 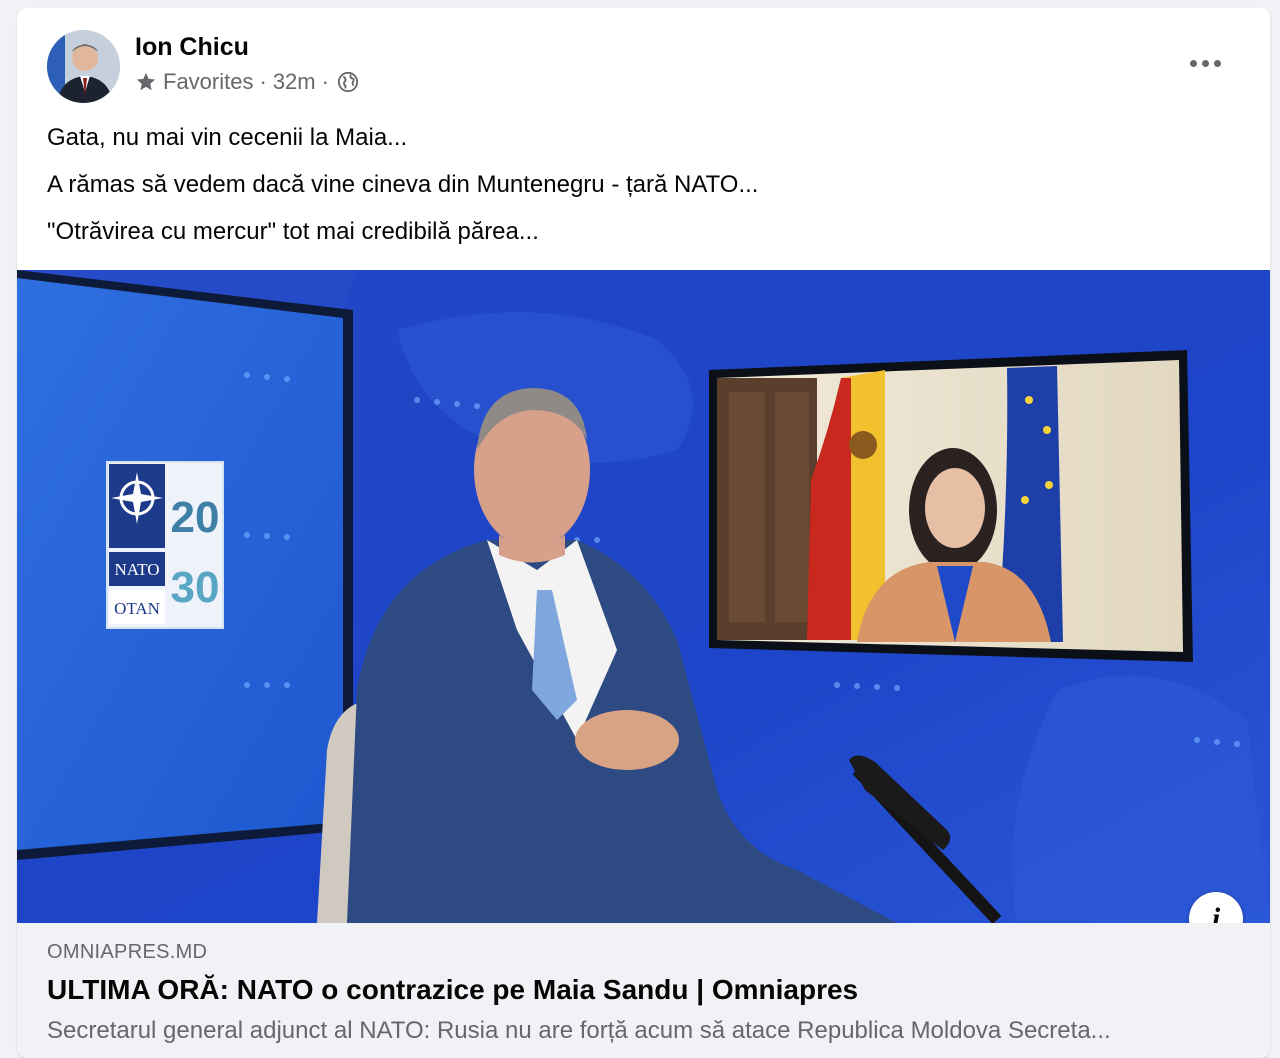 I want to click on logo-year-top: 20, so click(x=195, y=517).